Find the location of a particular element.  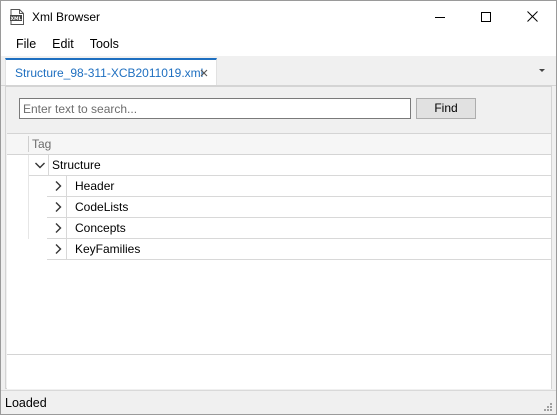

tag-column-label: Tag is located at coordinates (42, 144).